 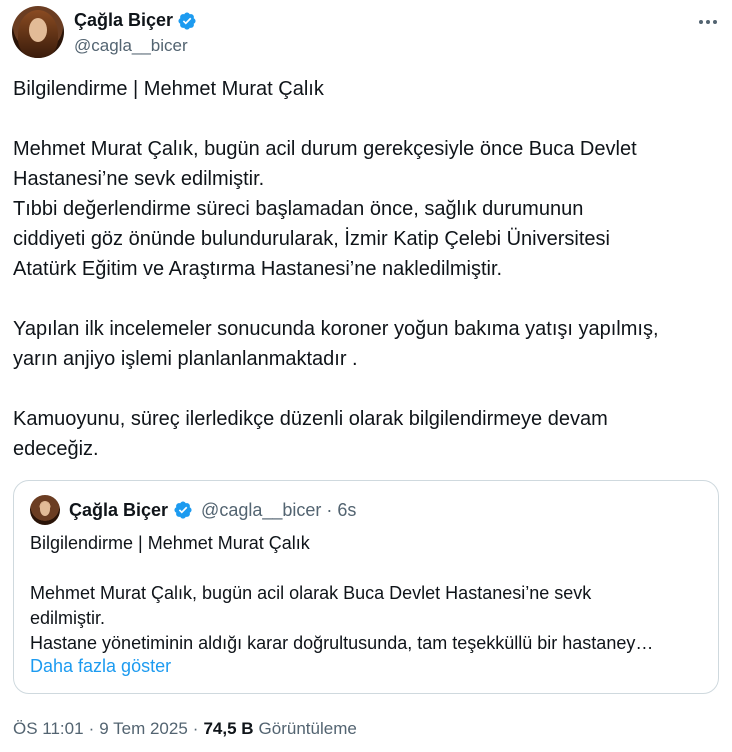 I want to click on show-more-link: Daha fazla göster, so click(x=100, y=666).